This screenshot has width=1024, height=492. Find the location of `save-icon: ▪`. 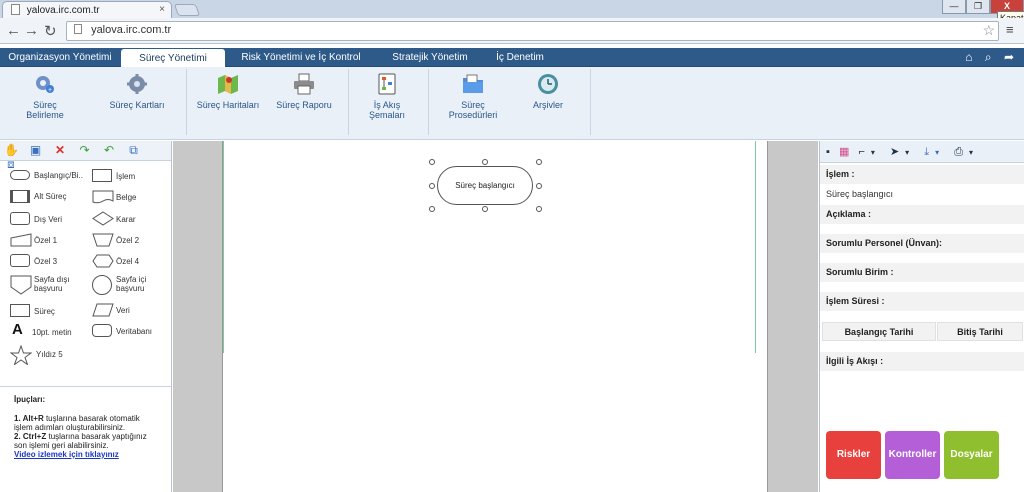

save-icon: ▪ is located at coordinates (828, 152).